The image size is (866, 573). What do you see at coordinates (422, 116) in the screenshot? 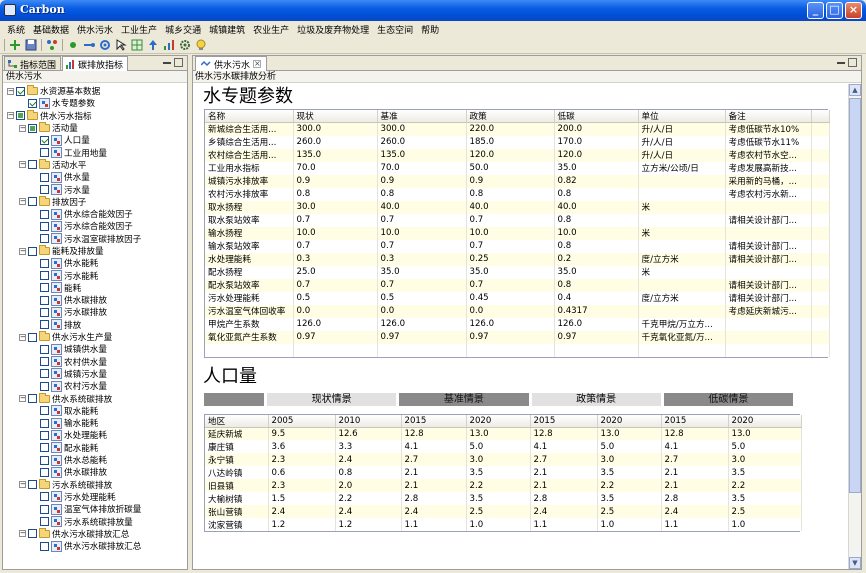
I see `column-header: 基准` at bounding box center [422, 116].